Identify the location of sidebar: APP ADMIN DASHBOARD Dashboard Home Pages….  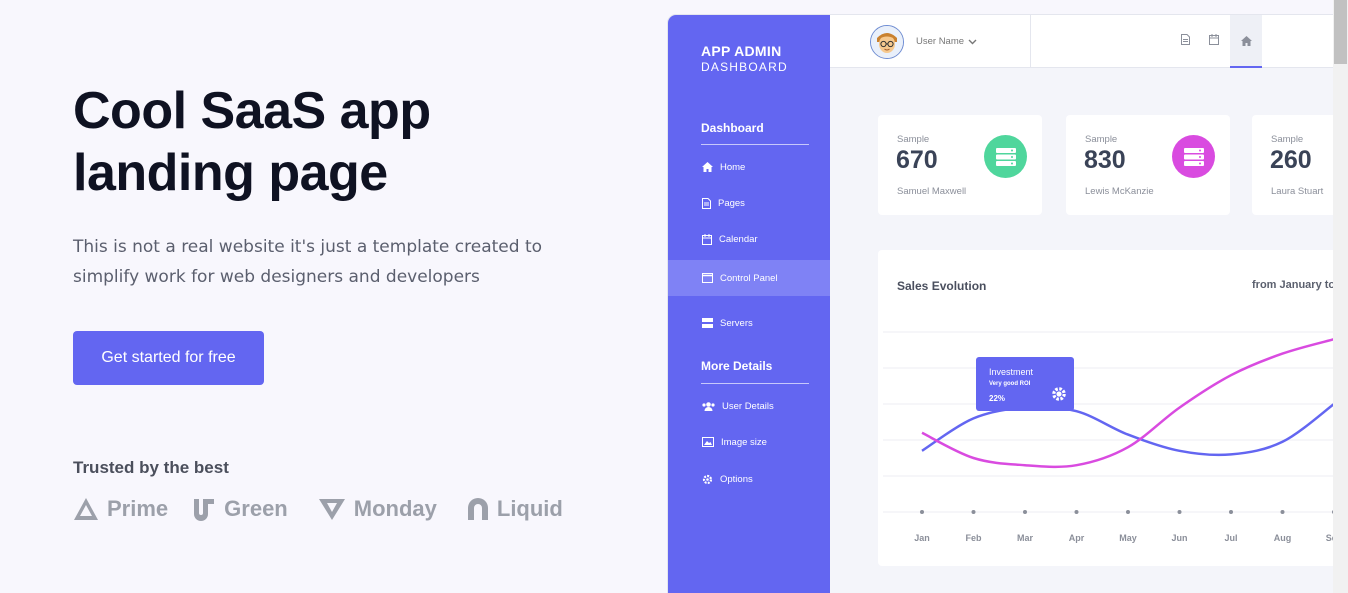
(749, 304).